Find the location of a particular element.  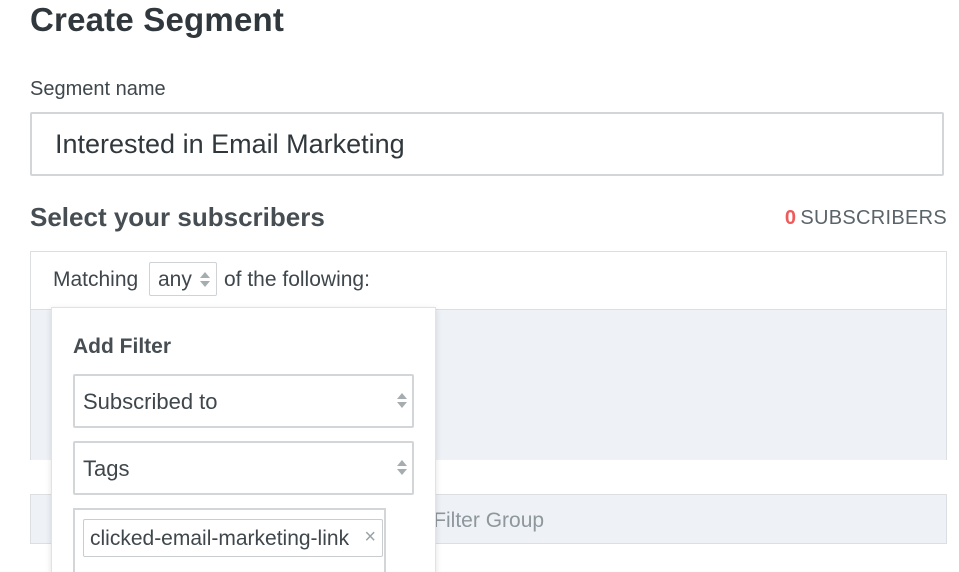

tag-chip-label: clicked-email-marketing-link is located at coordinates (220, 538).